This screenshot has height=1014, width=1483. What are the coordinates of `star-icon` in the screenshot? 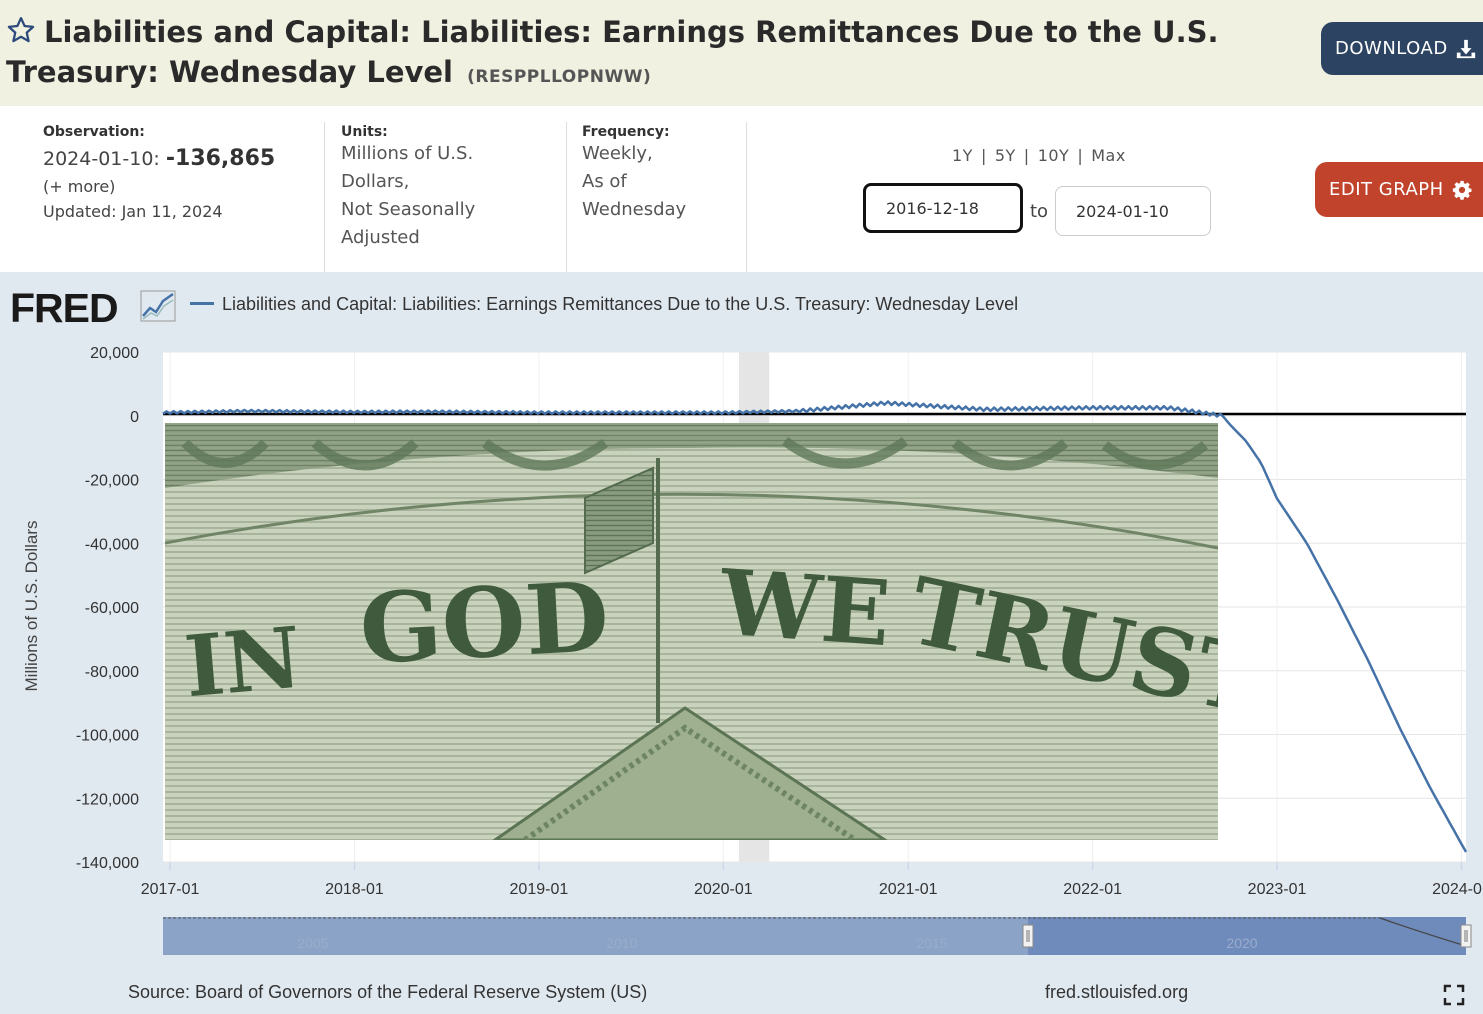 It's located at (21, 30).